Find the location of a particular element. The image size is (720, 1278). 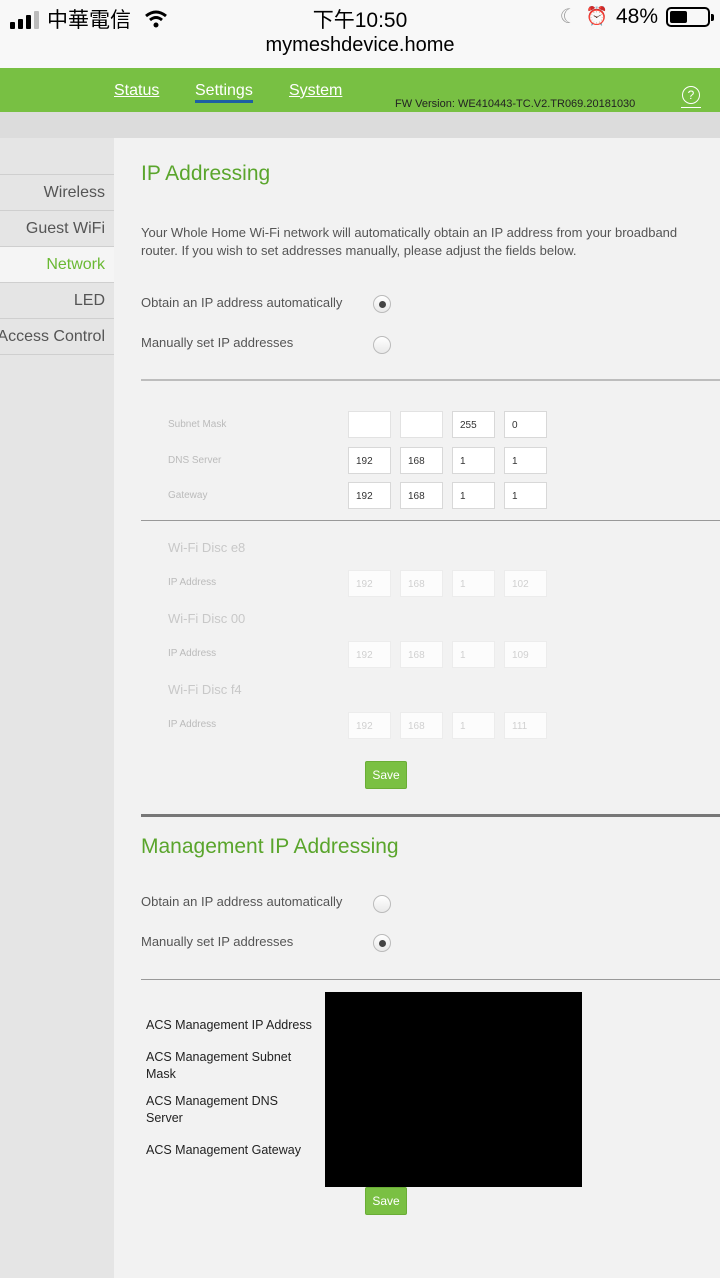

acs-ip-label: ACS Management IP Address is located at coordinates (229, 1025).